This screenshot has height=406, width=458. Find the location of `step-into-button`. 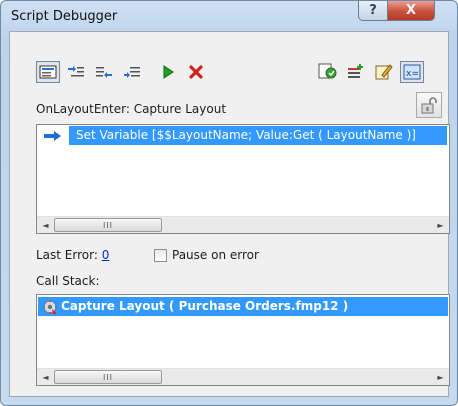

step-into-button is located at coordinates (76, 72).